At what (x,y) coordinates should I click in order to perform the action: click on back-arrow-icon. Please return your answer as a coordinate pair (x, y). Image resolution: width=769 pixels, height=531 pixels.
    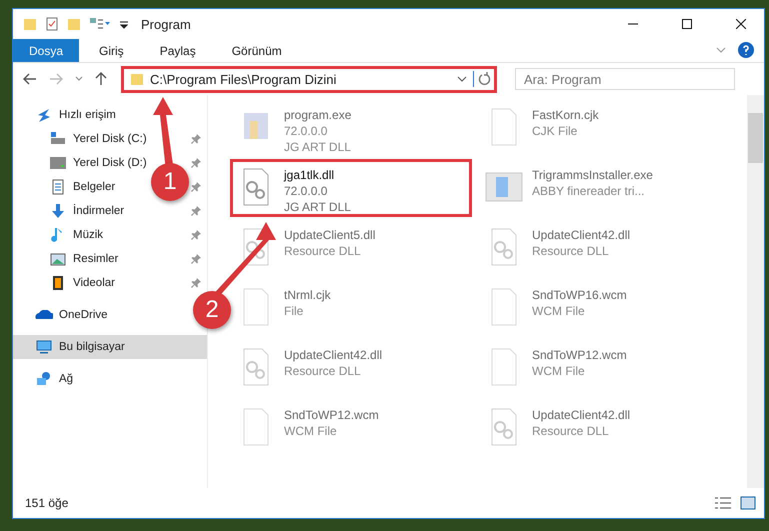
    Looking at the image, I should click on (30, 79).